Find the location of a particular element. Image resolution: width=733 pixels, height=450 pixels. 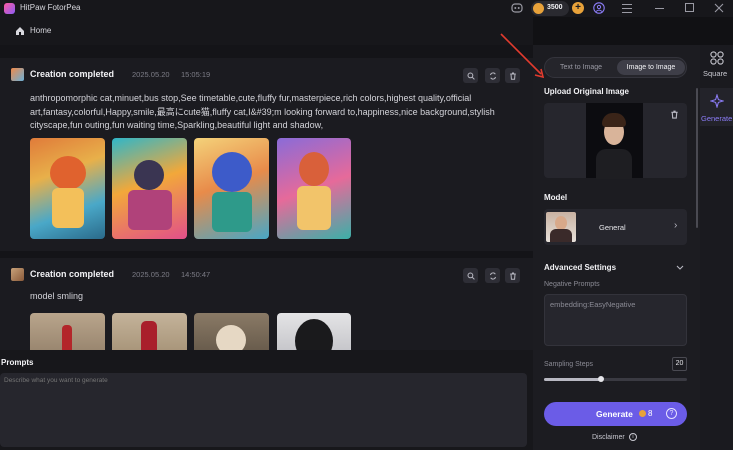

generate-label: Generate is located at coordinates (614, 414).